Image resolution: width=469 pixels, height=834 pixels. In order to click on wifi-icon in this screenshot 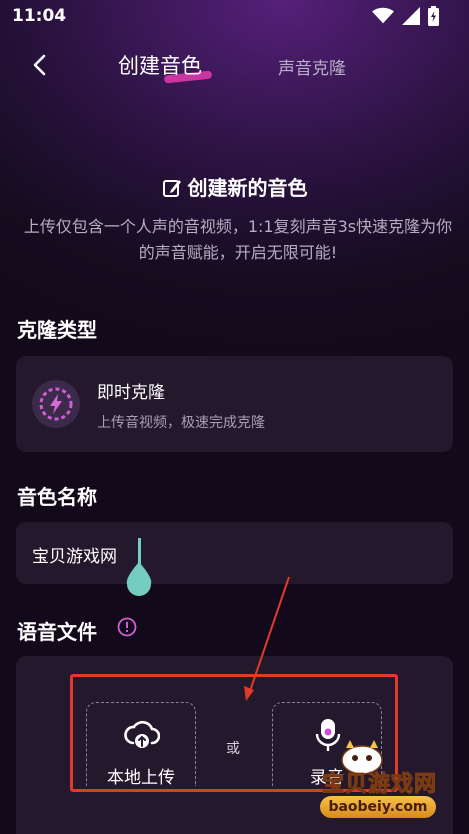, I will do `click(383, 15)`.